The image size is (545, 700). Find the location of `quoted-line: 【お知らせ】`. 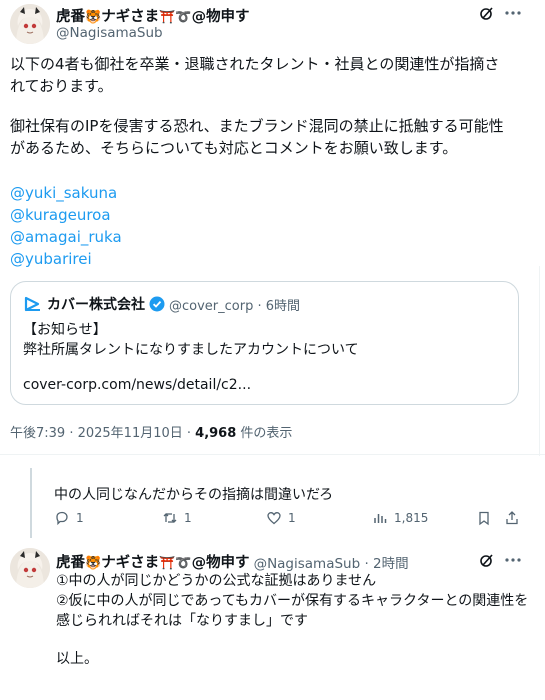

quoted-line: 【お知らせ】 is located at coordinates (65, 330).